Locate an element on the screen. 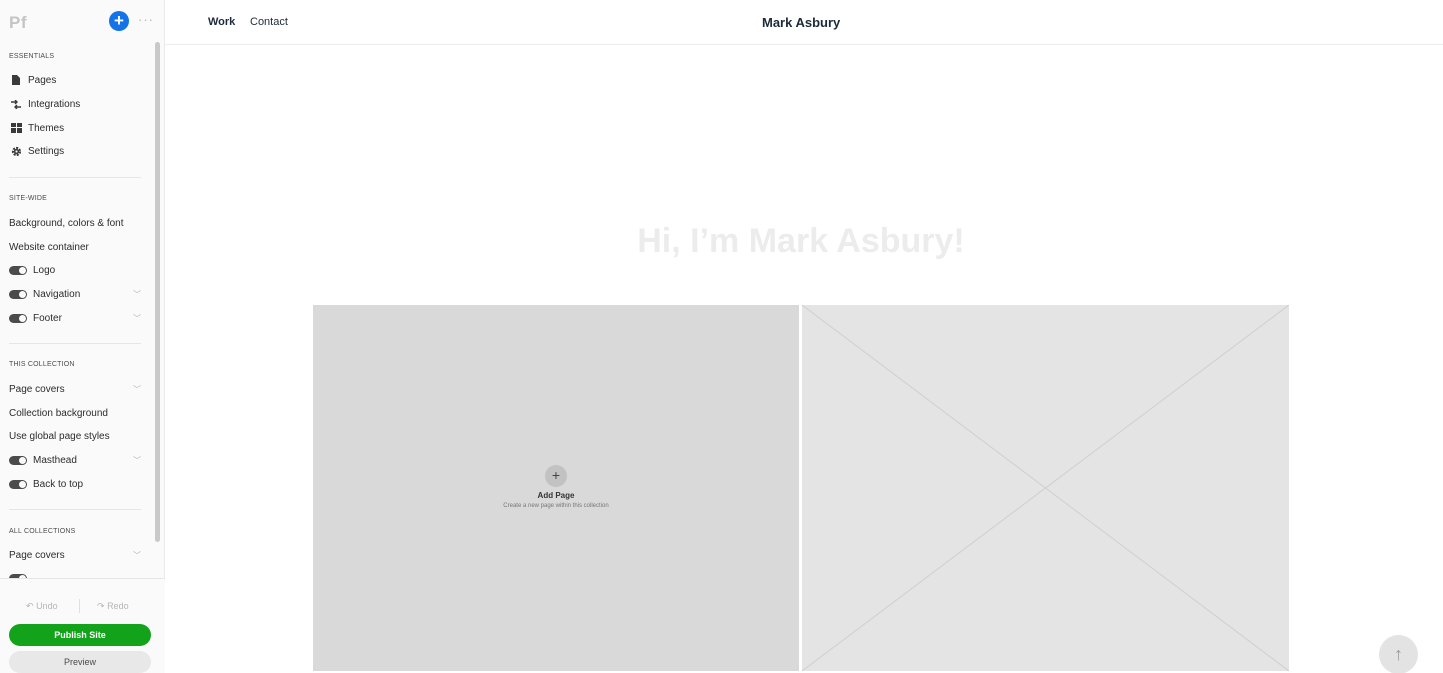 Image resolution: width=1443 pixels, height=673 pixels. logo: Pf is located at coordinates (18, 22).